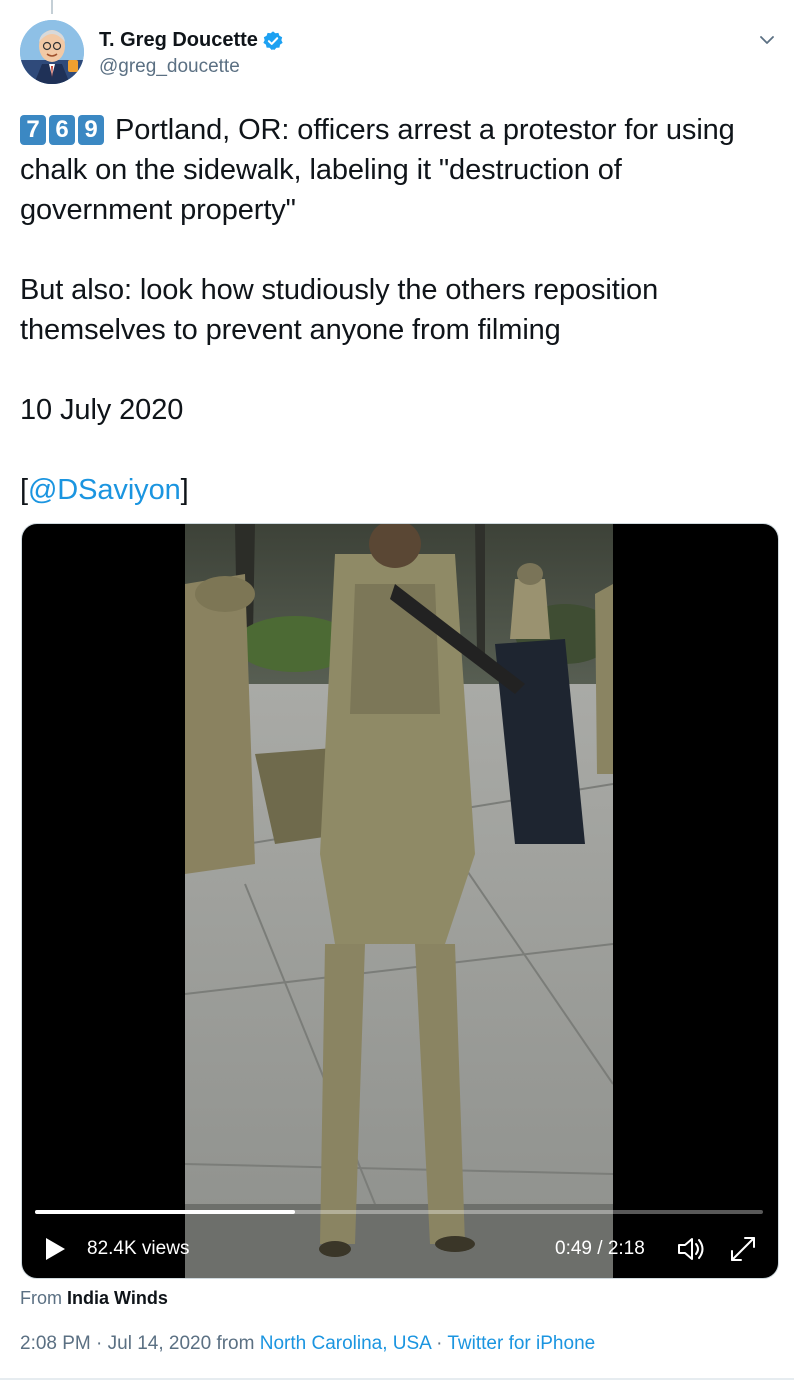 The image size is (794, 1380). Describe the element at coordinates (62, 130) in the screenshot. I see `keycap-digit-6: 6` at that location.